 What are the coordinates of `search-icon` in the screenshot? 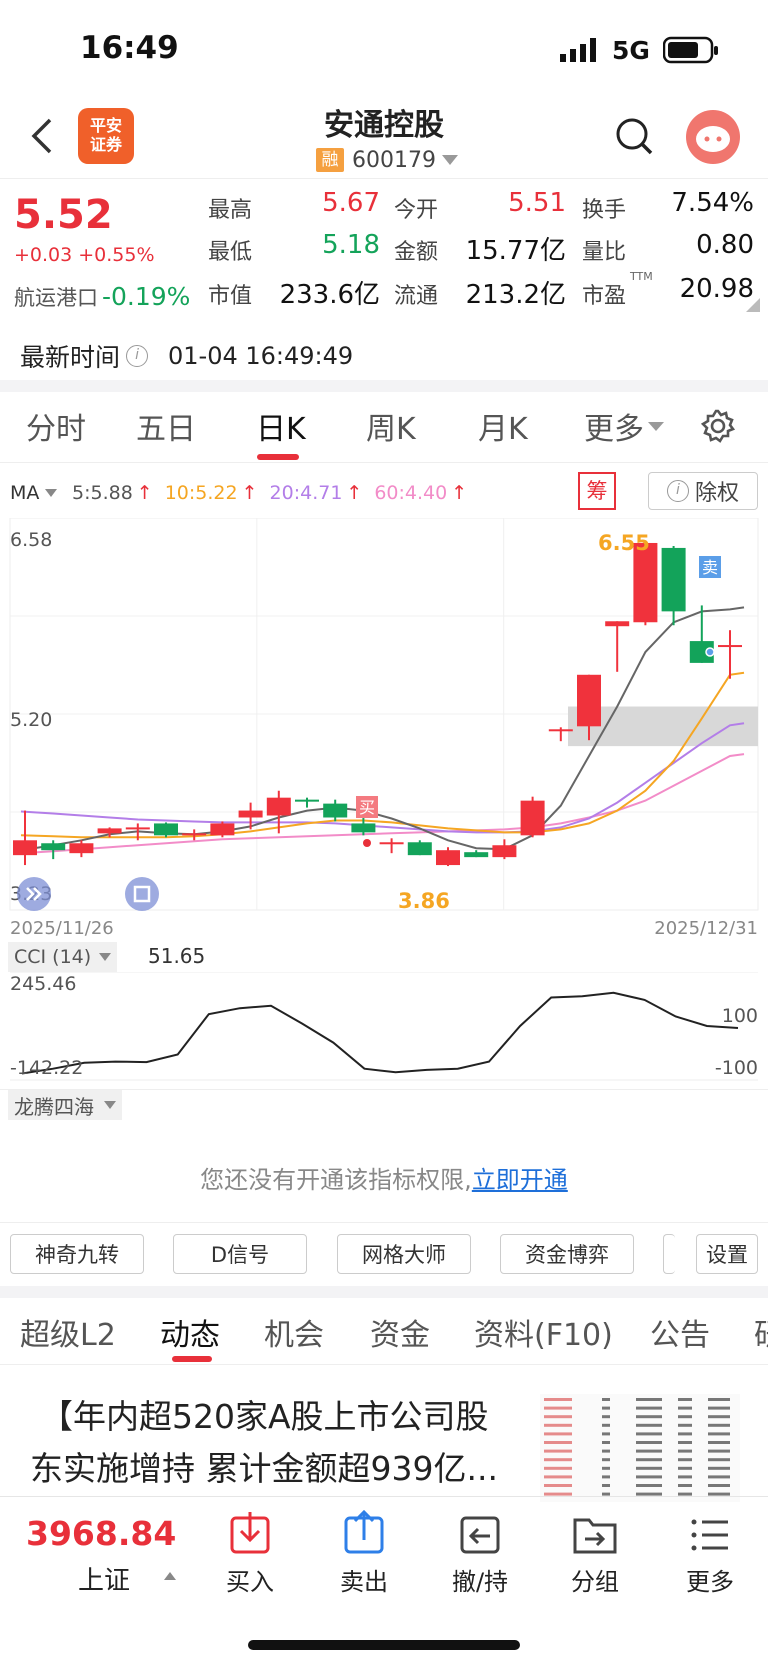 It's located at (634, 136).